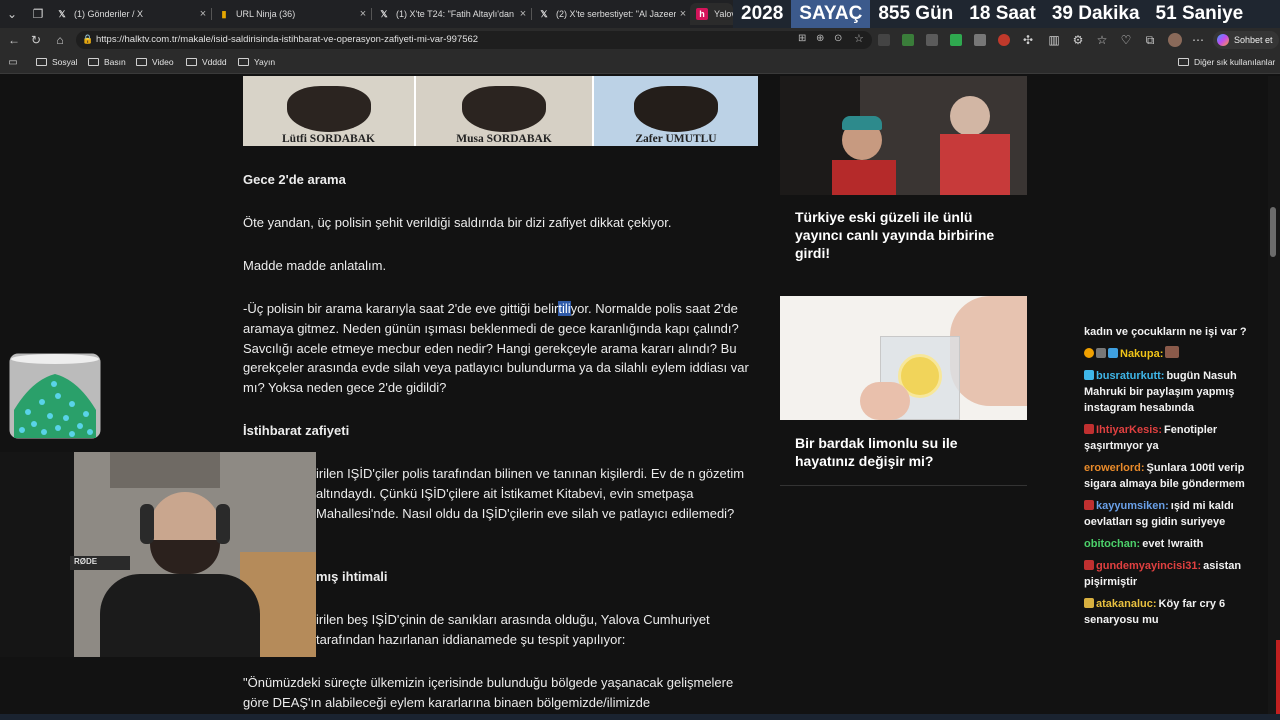 The image size is (1280, 720). What do you see at coordinates (1129, 430) in the screenshot?
I see `chat-username: IhtiyarKesis:` at bounding box center [1129, 430].